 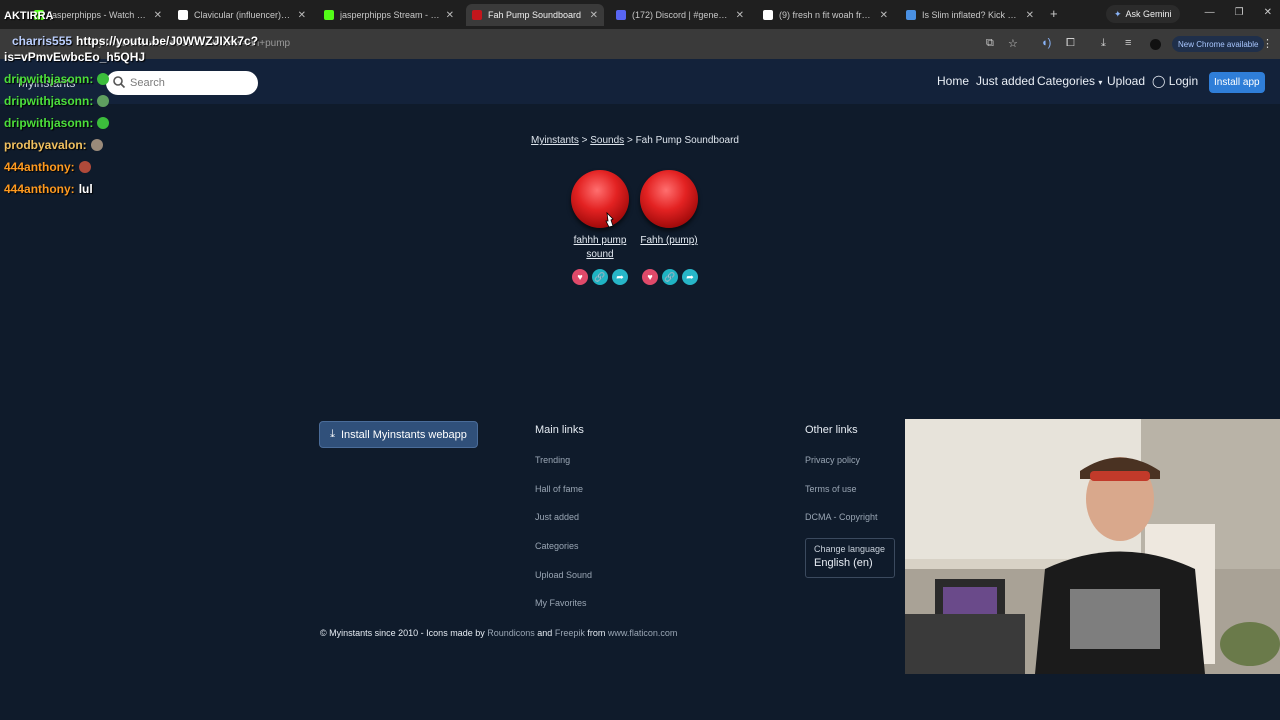 I want to click on new-chrome-available-button: New Chrome available, so click(x=1218, y=44).